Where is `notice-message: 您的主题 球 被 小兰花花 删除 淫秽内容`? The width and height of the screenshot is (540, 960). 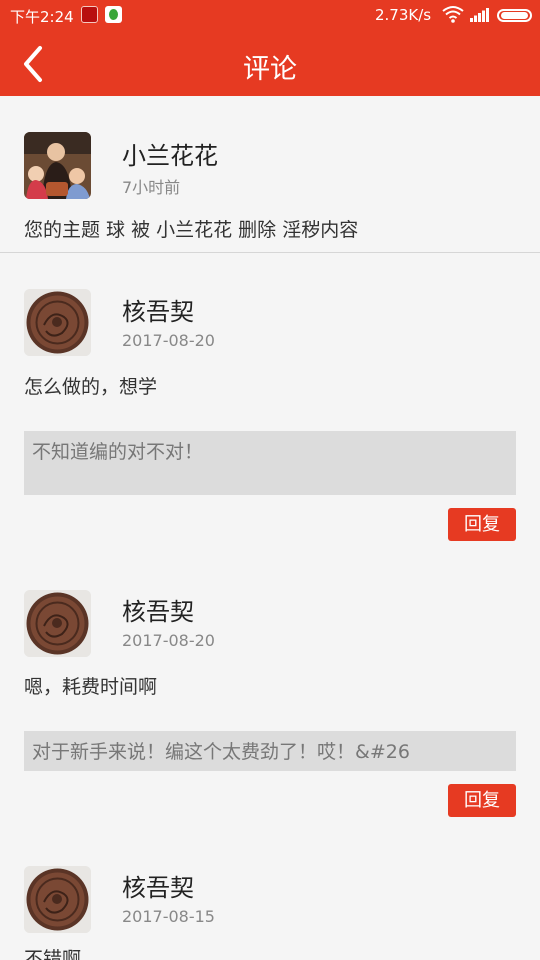 notice-message: 您的主题 球 被 小兰花花 删除 淫秽内容 is located at coordinates (191, 230).